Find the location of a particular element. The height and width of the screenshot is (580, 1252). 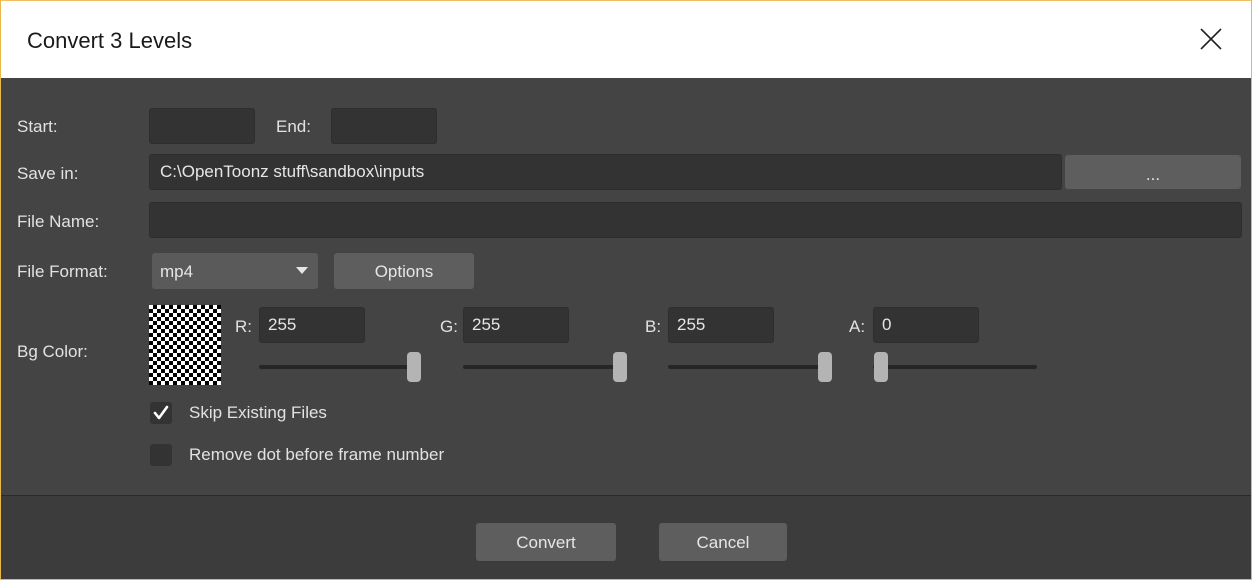

file-name-input is located at coordinates (695, 220).